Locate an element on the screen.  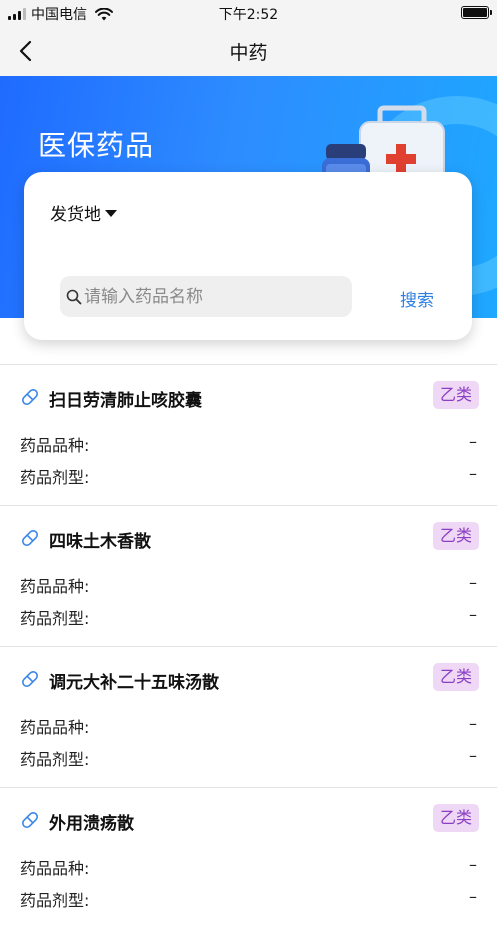
navigation-bar: 中药 is located at coordinates (248, 51).